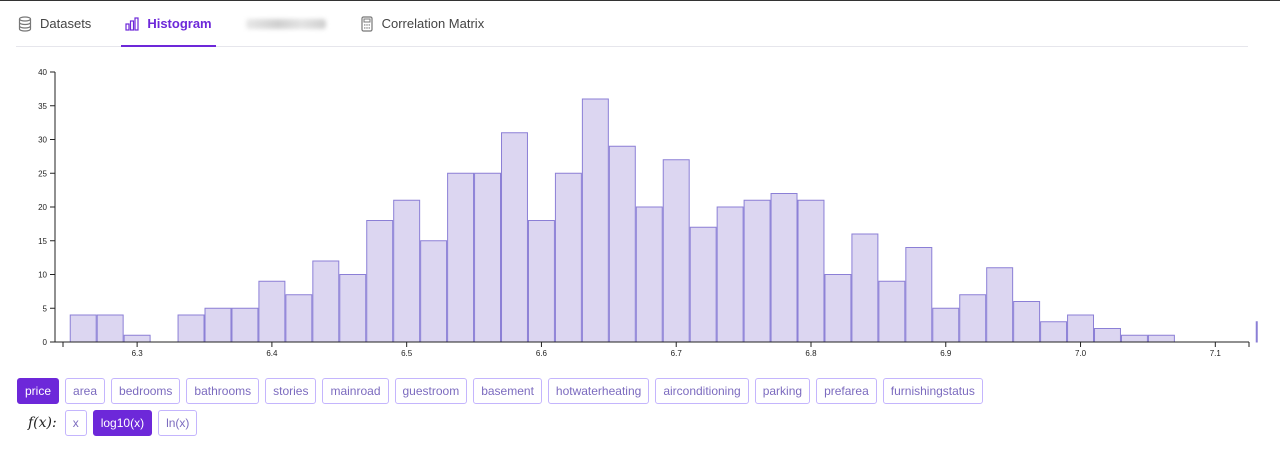 The height and width of the screenshot is (460, 1280). I want to click on tab-label: Histogram, so click(179, 23).